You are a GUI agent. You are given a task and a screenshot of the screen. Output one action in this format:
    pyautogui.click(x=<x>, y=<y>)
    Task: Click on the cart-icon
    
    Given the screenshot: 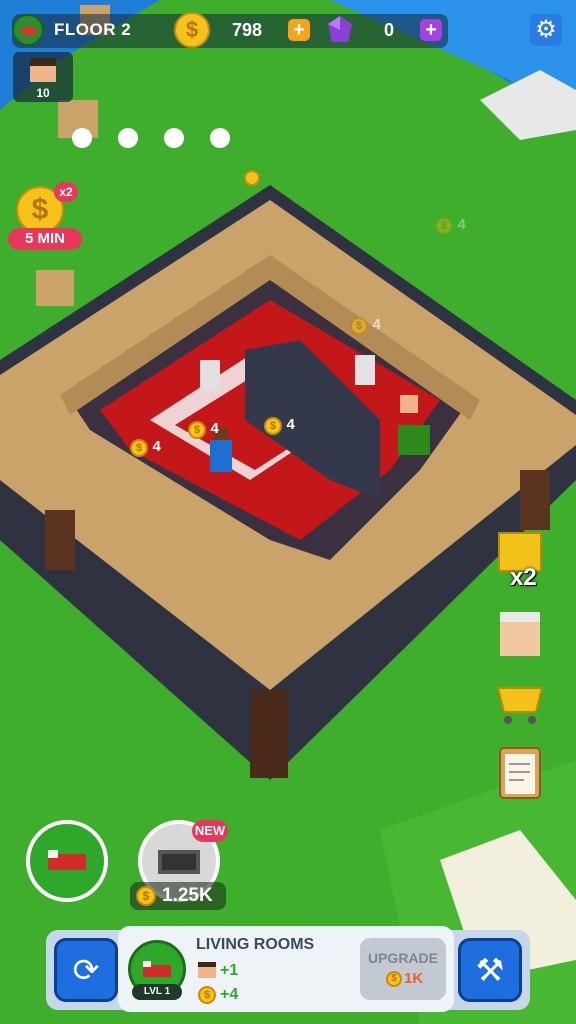 What is the action you would take?
    pyautogui.click(x=520, y=705)
    